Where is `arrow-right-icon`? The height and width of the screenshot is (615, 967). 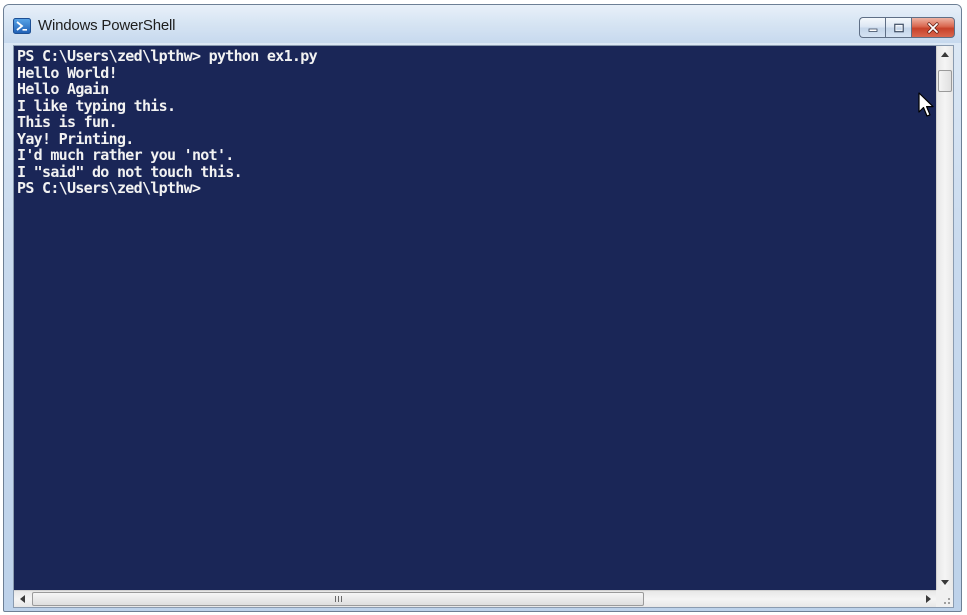
arrow-right-icon is located at coordinates (928, 599).